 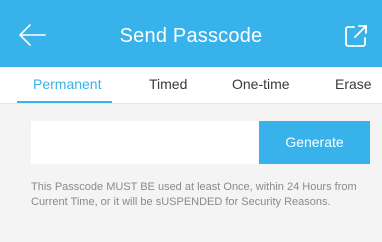 I want to click on passcode-input, so click(x=145, y=142).